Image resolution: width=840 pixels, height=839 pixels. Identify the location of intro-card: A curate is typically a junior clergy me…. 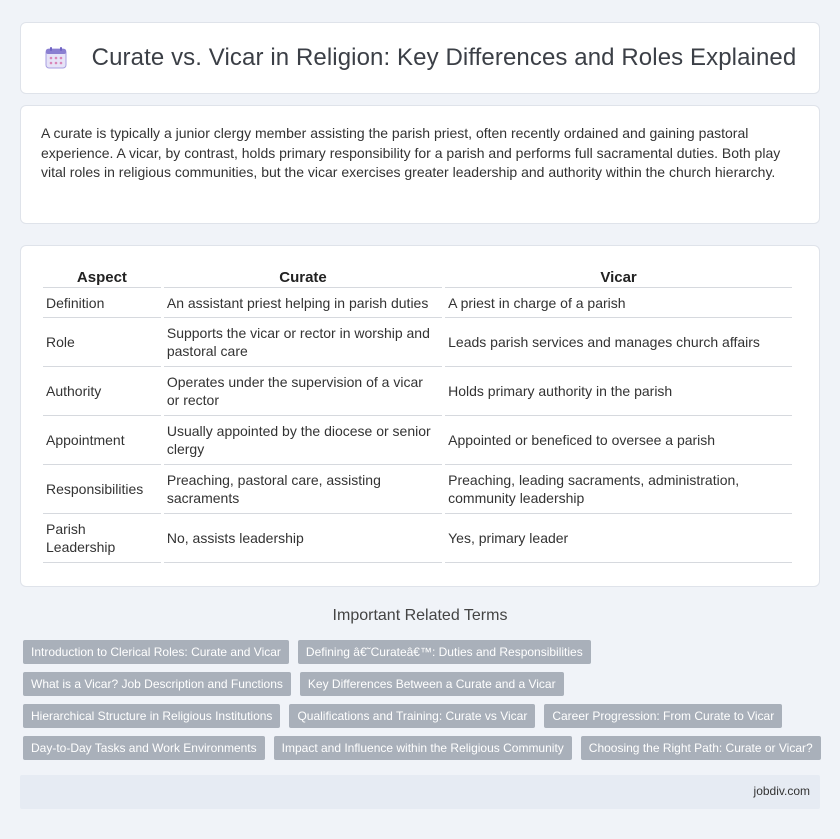
(420, 164).